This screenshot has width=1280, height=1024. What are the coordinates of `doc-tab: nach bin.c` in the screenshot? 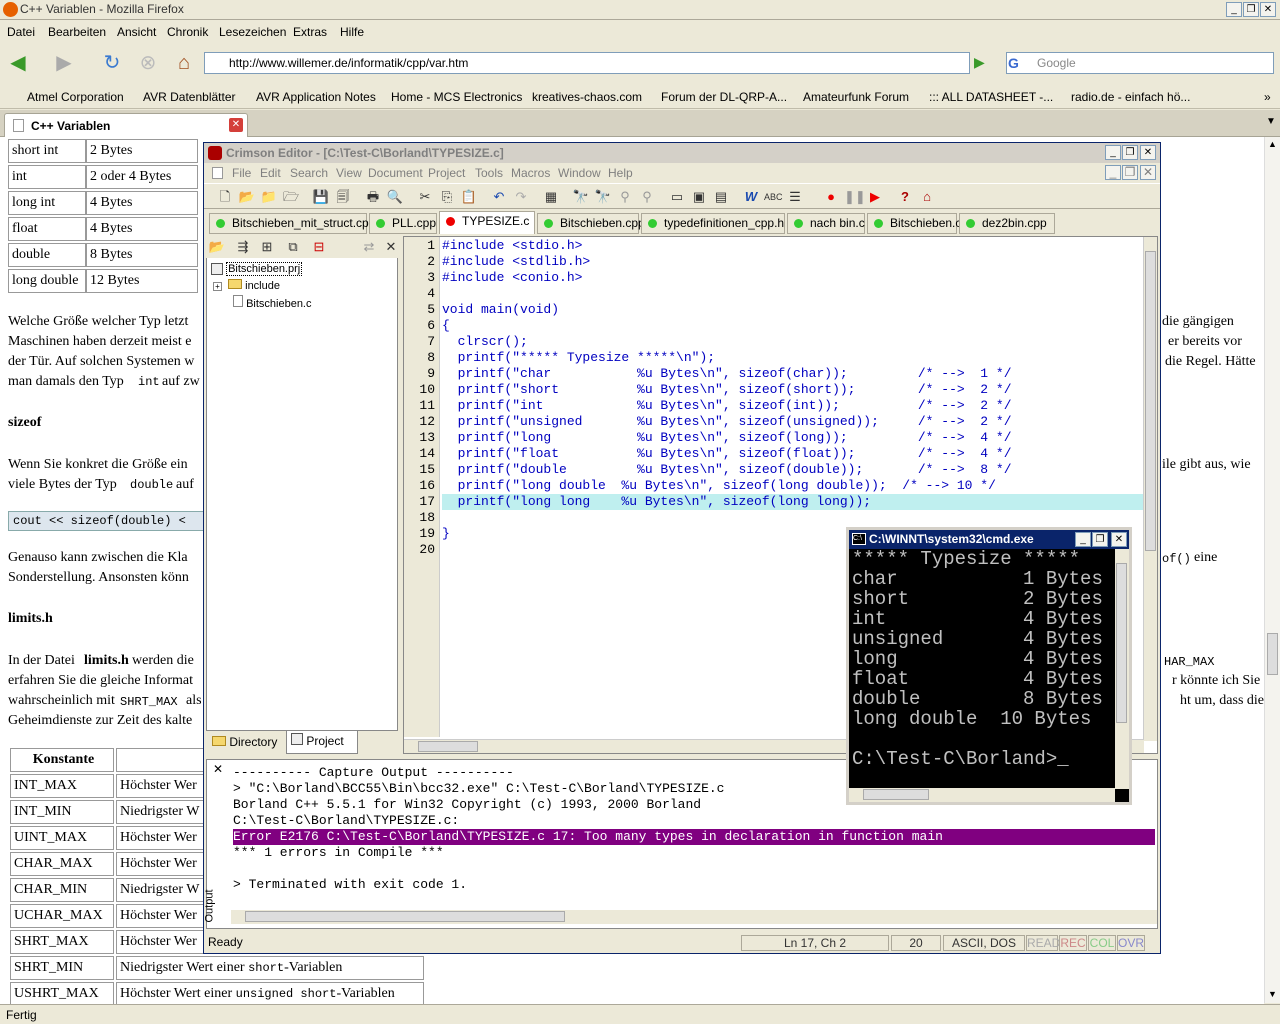 It's located at (826, 223).